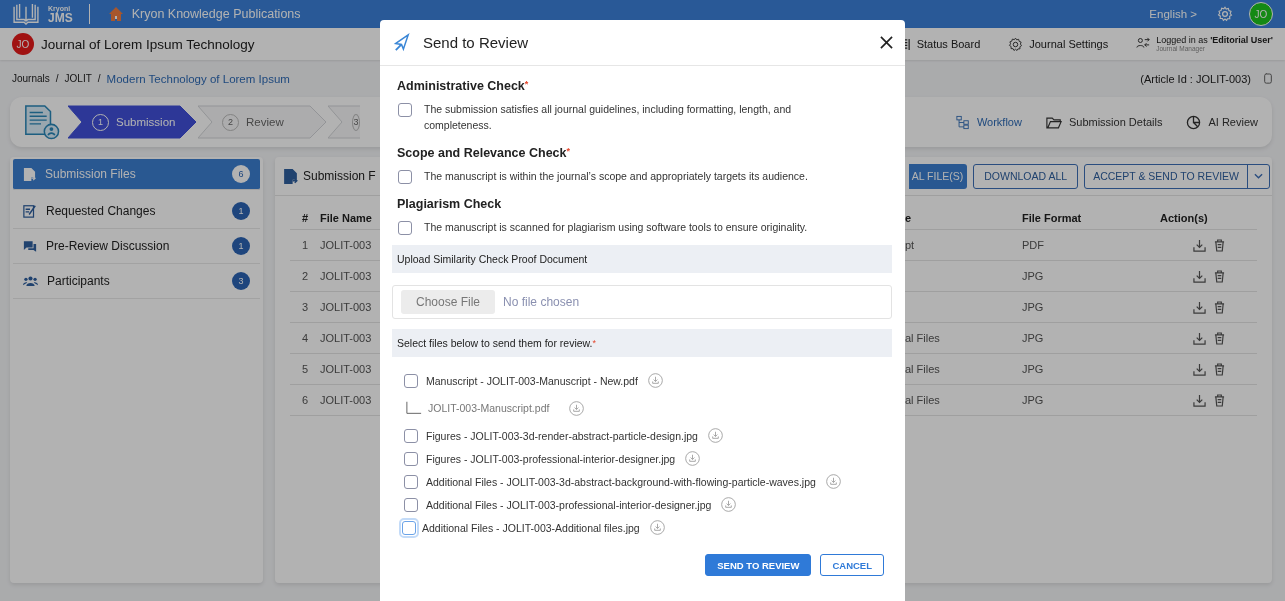  Describe the element at coordinates (642, 259) in the screenshot. I see `section-header: Upload Similarity Check Proof Document` at that location.